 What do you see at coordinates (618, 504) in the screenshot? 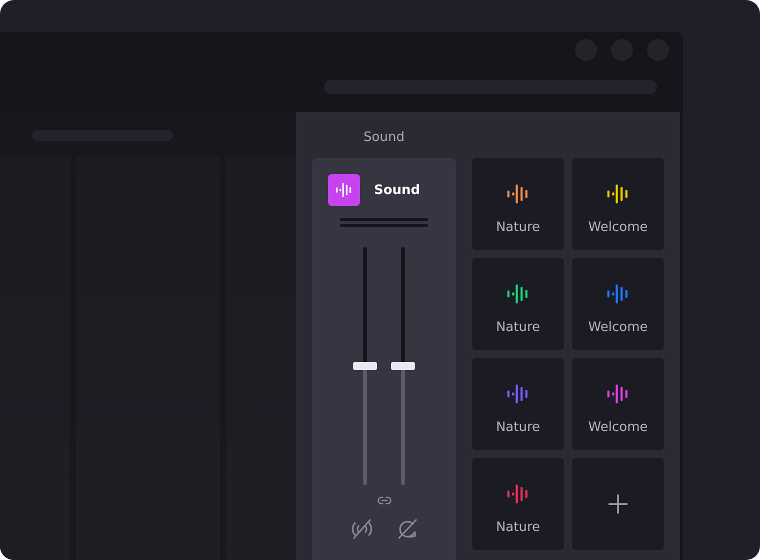
I see `add-sound-tile` at bounding box center [618, 504].